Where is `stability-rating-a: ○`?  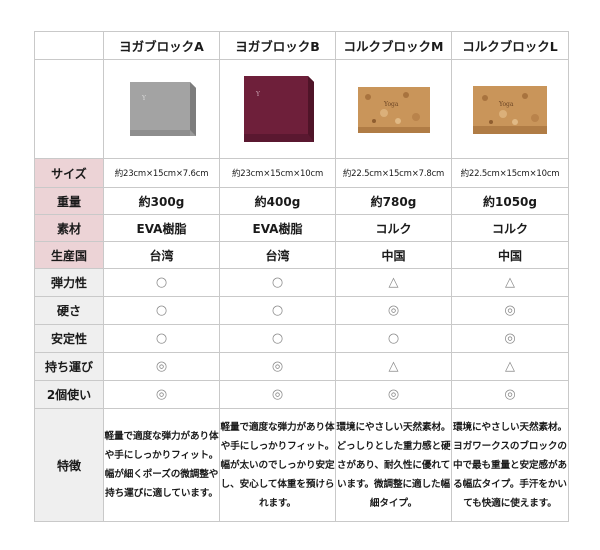 stability-rating-a: ○ is located at coordinates (161, 338).